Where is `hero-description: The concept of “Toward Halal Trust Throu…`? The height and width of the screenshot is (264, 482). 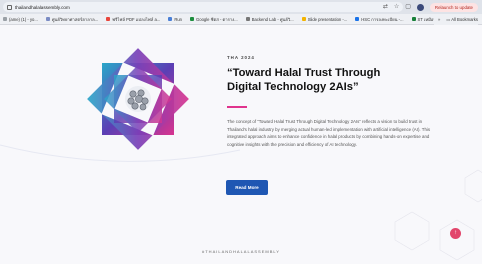 hero-description: The concept of “Toward Halal Trust Throu… is located at coordinates (329, 133).